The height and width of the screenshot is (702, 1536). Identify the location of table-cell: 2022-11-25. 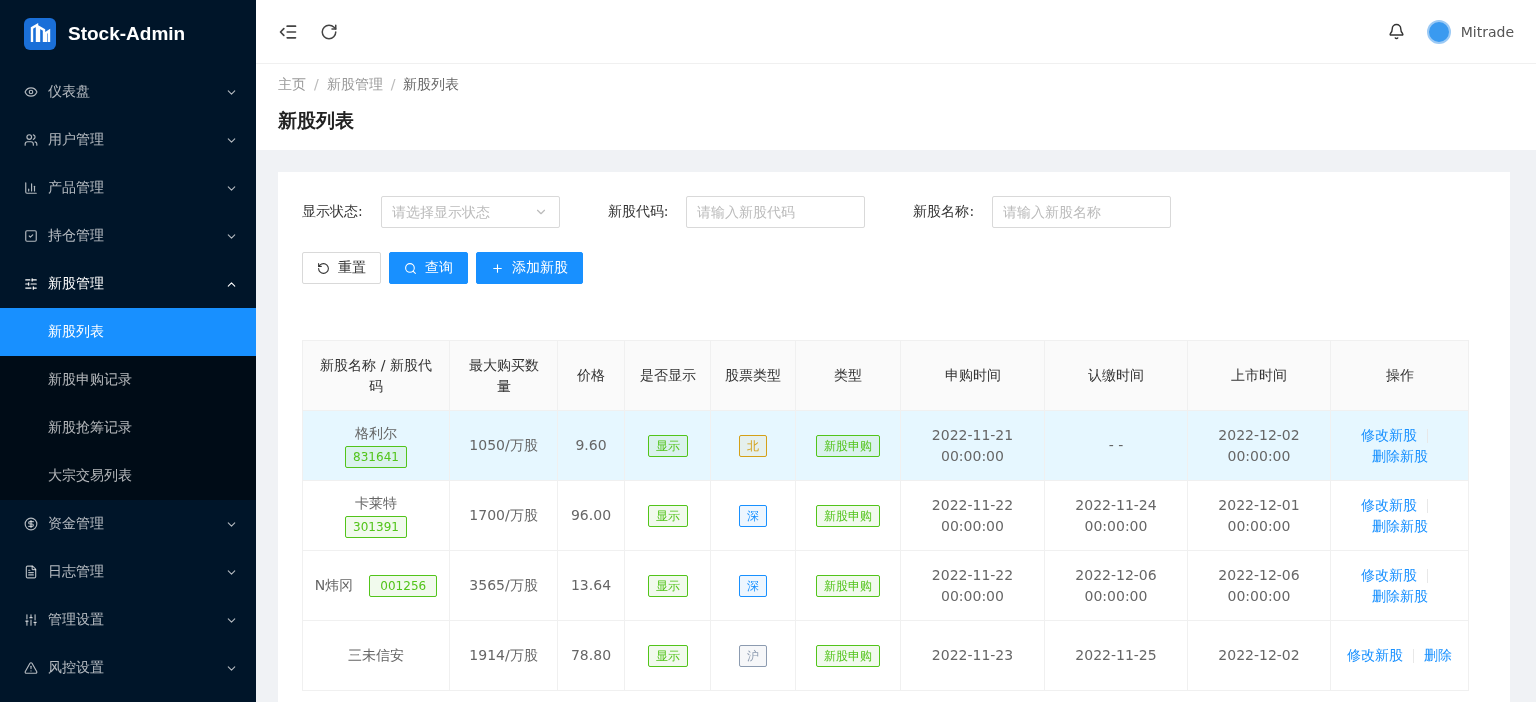
(1116, 655).